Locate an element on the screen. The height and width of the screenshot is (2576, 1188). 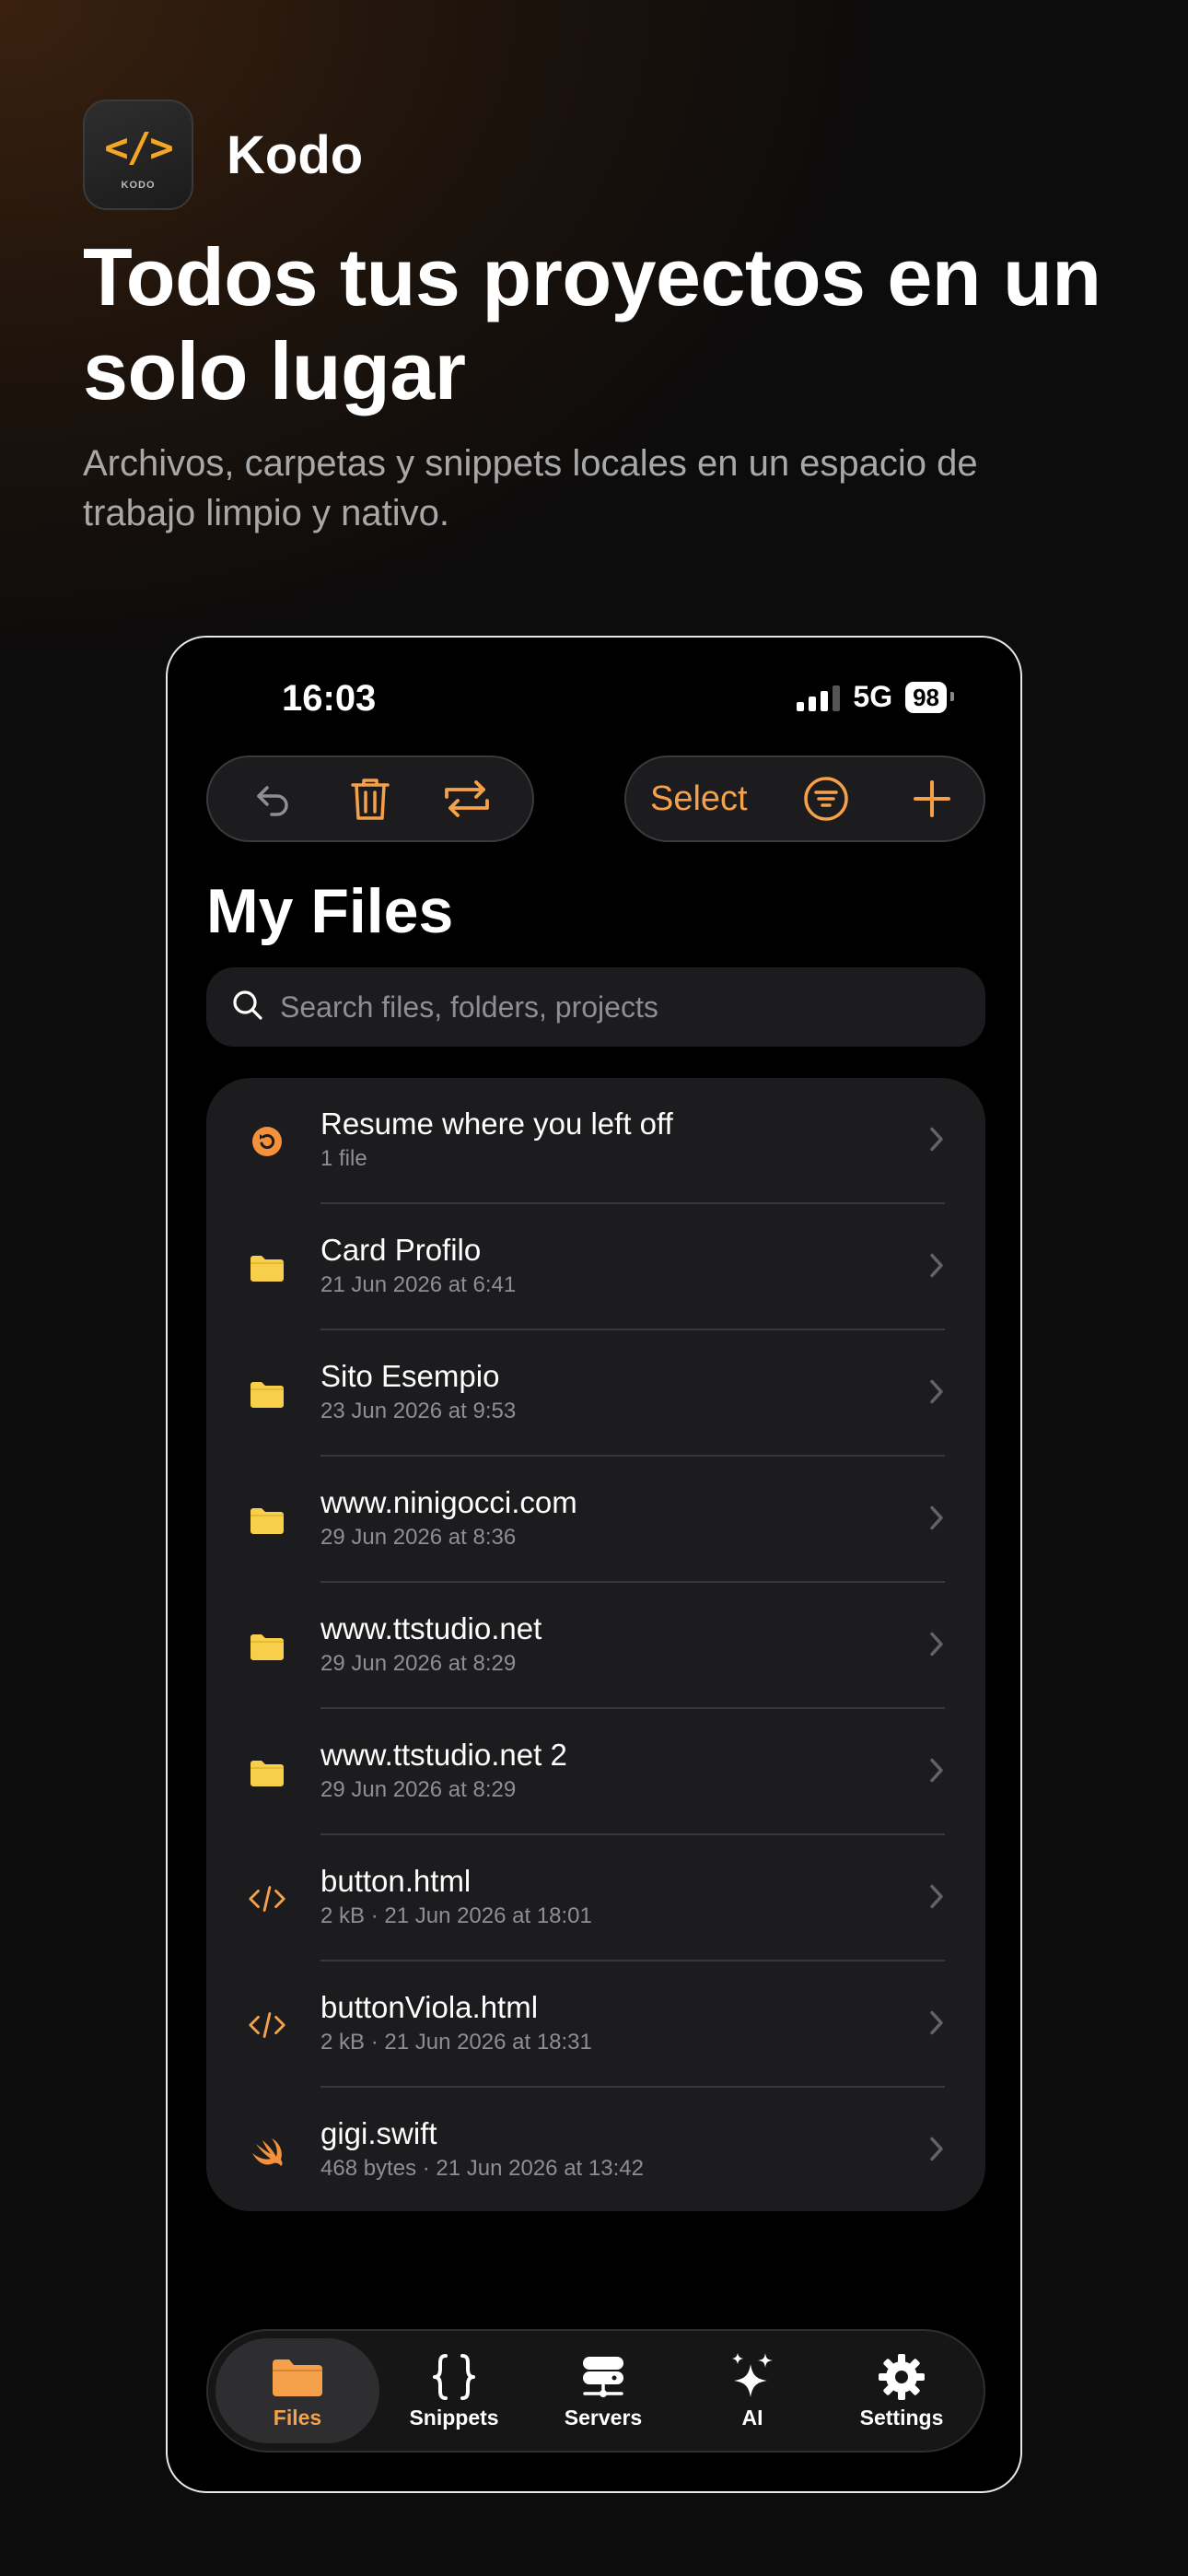
trash-icon is located at coordinates (370, 798).